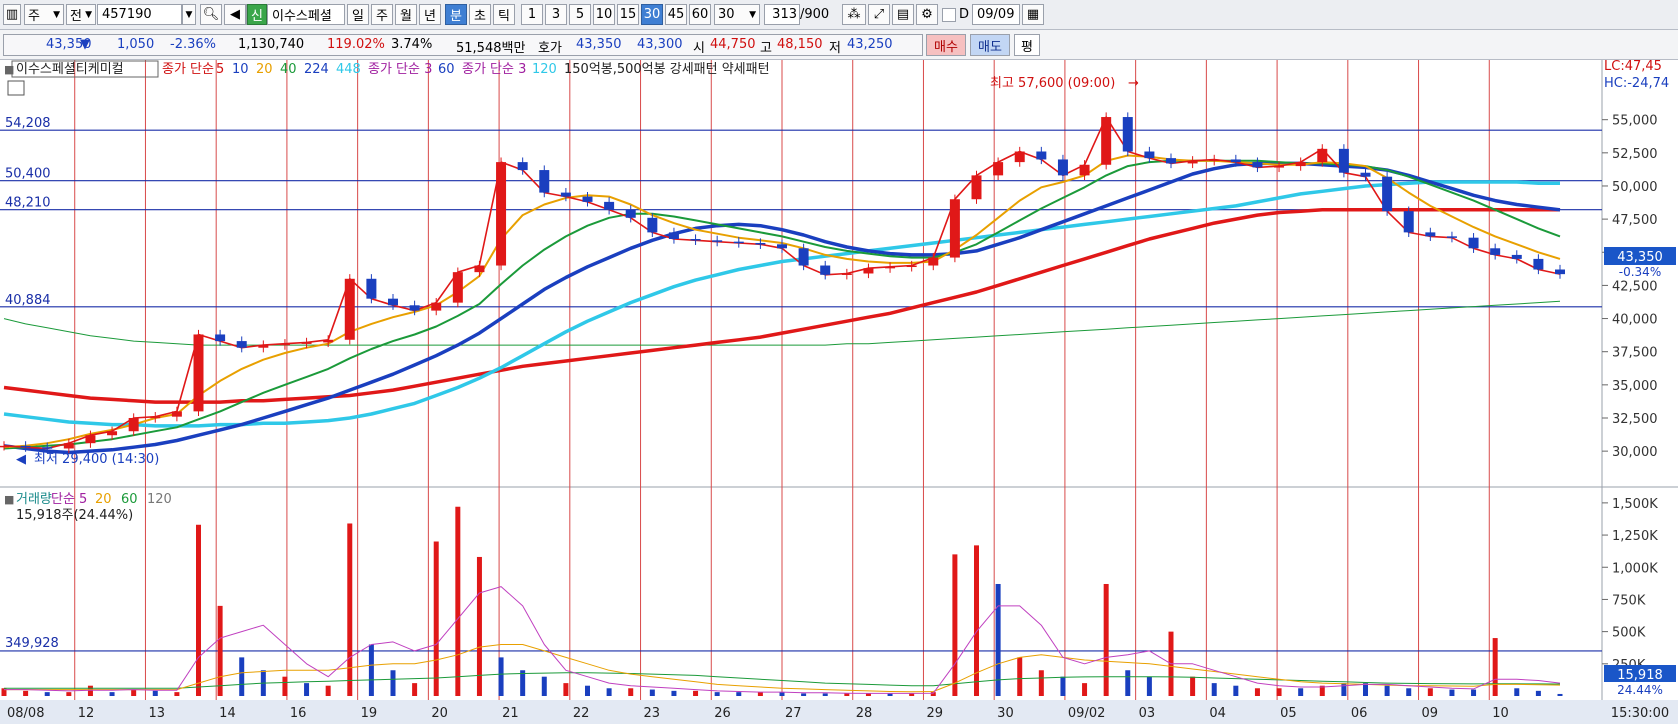 The height and width of the screenshot is (724, 1678). I want to click on hc-label: HC:-24,74, so click(1636, 83).